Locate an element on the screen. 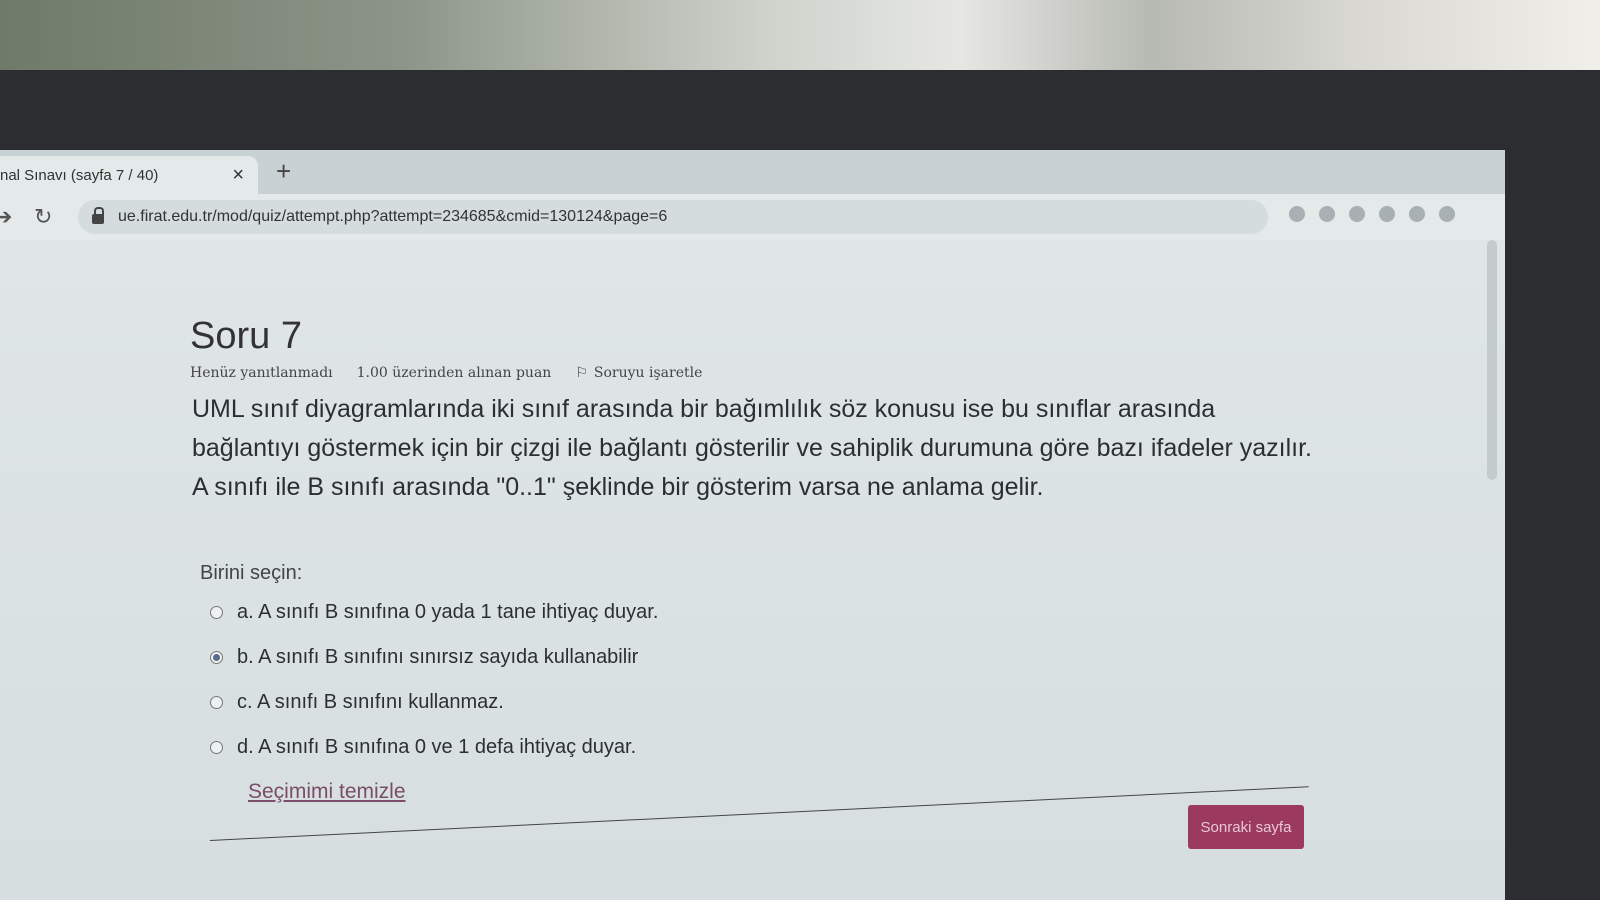  tab-title: nal Sınavı (sayfa 7 / 40) is located at coordinates (79, 175).